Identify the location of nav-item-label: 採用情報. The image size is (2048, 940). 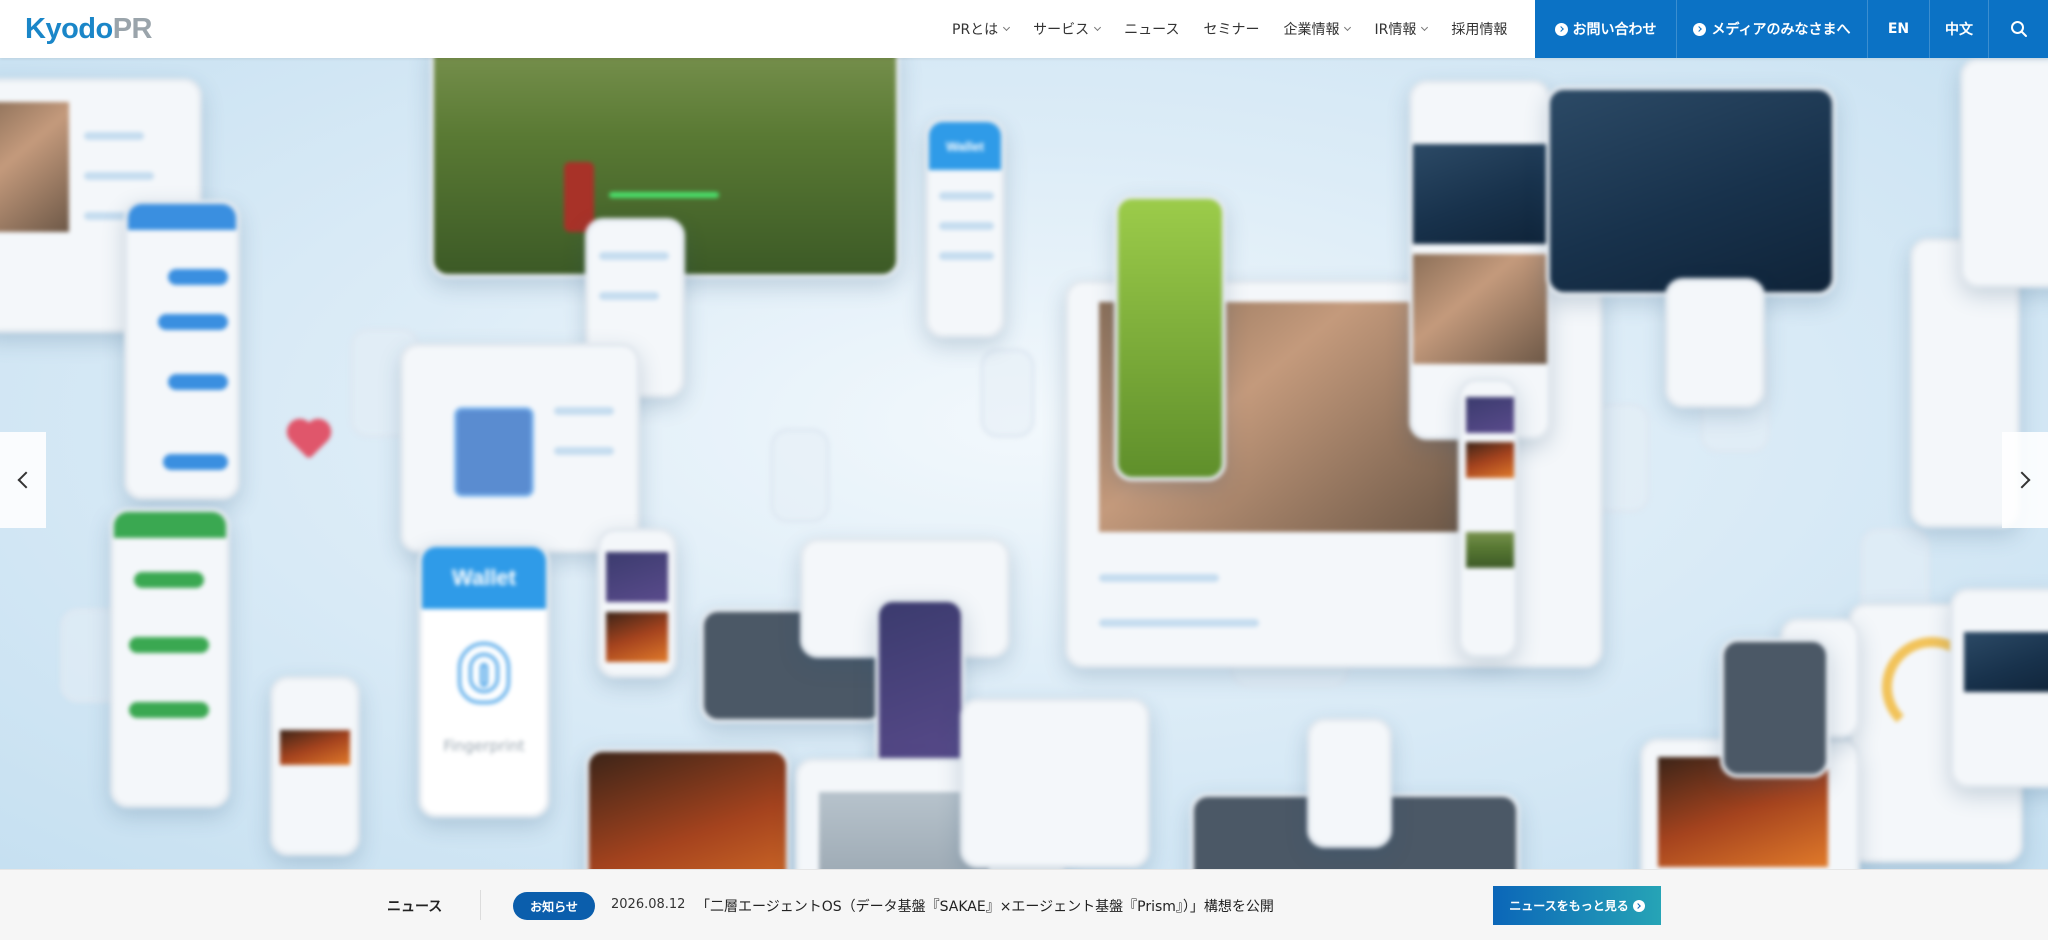
(1479, 30).